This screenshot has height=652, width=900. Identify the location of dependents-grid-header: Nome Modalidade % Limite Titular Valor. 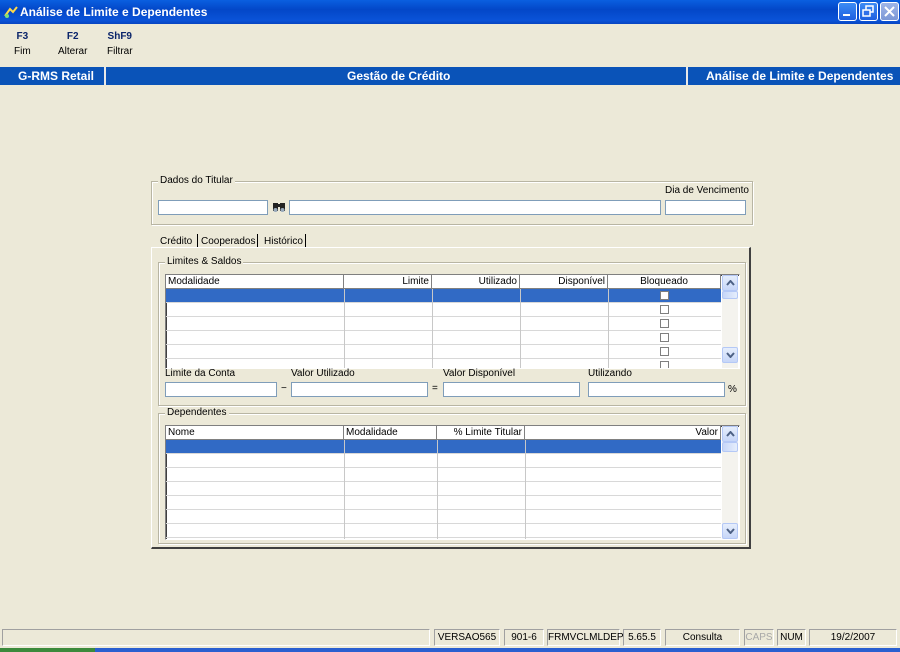
(443, 433).